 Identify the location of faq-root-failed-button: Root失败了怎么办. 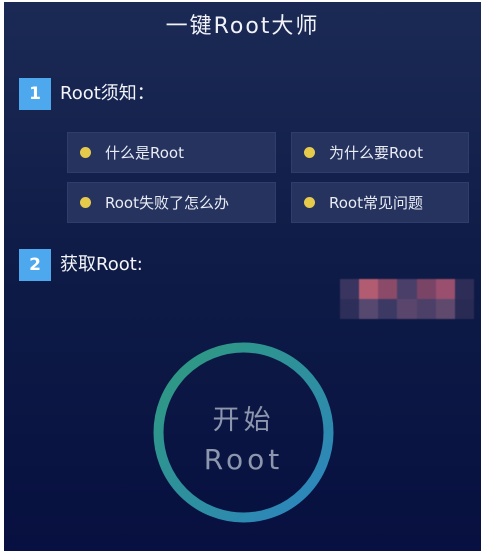
(171, 202).